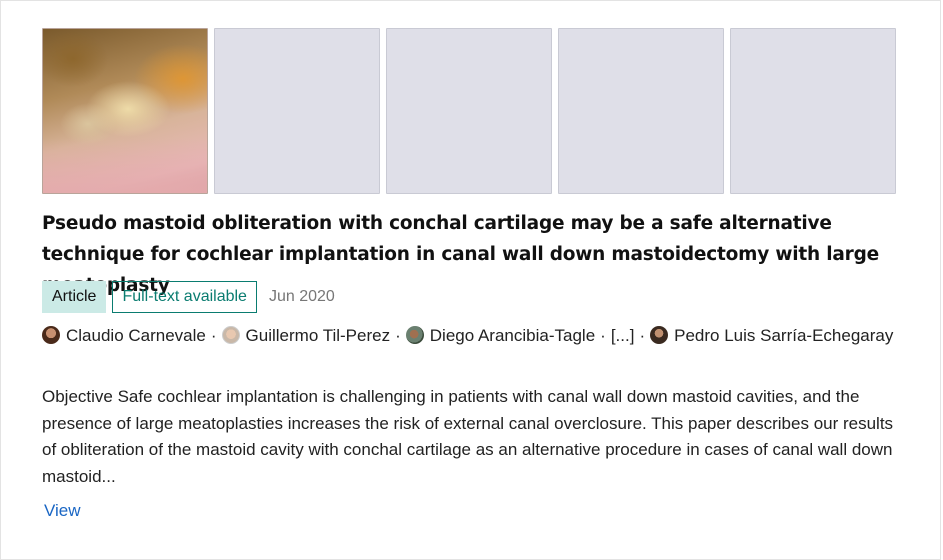 The width and height of the screenshot is (943, 560). Describe the element at coordinates (74, 297) in the screenshot. I see `type-badge: Article` at that location.